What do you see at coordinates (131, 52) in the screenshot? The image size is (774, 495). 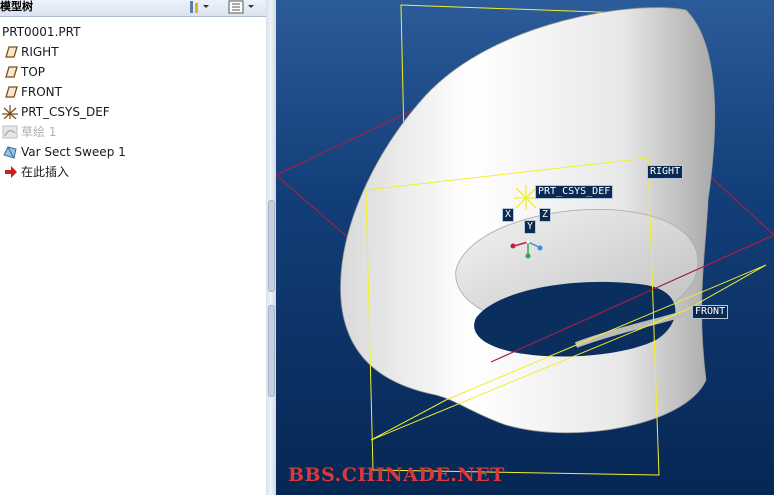 I see `tree-item-right: RIGHT` at bounding box center [131, 52].